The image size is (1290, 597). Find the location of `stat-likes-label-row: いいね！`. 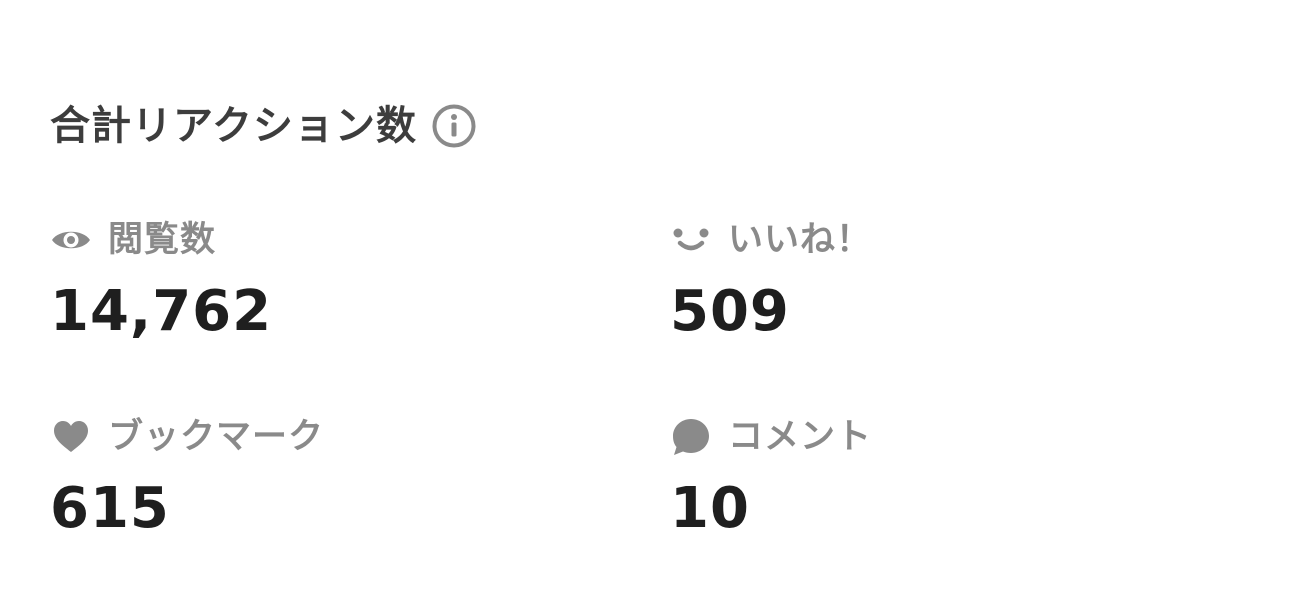

stat-likes-label-row: いいね！ is located at coordinates (771, 240).